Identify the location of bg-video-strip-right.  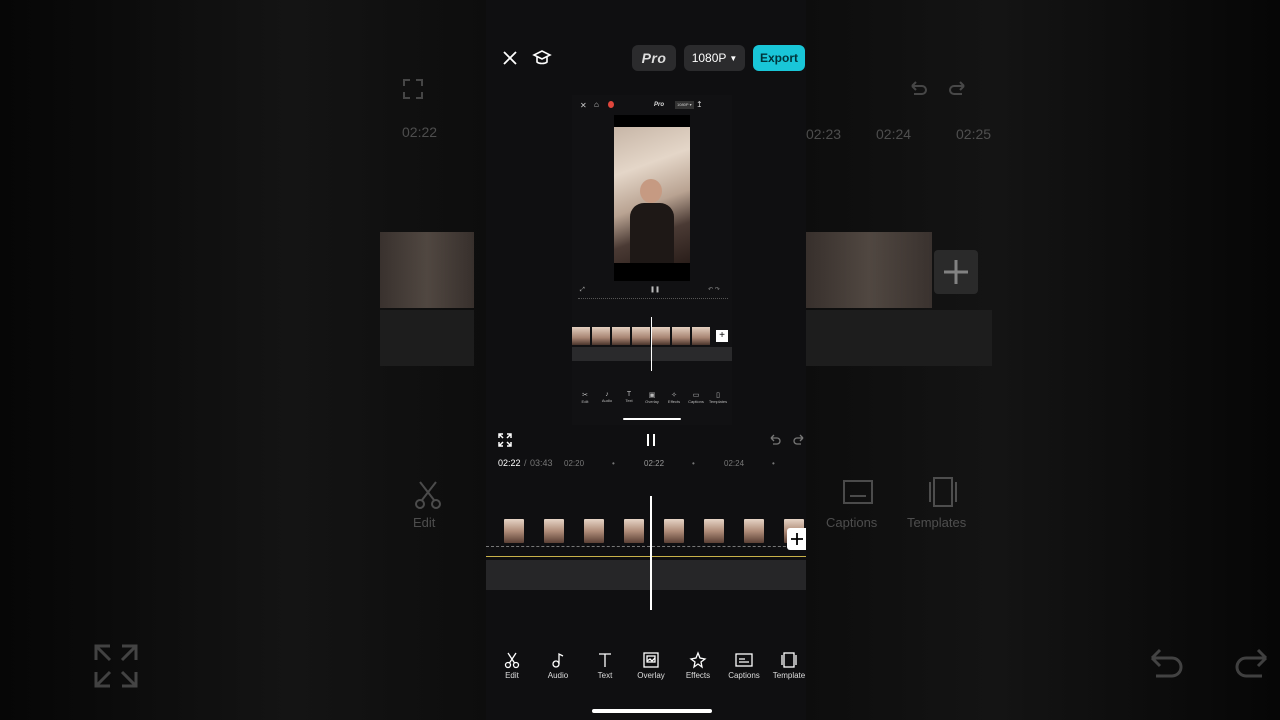
(869, 270).